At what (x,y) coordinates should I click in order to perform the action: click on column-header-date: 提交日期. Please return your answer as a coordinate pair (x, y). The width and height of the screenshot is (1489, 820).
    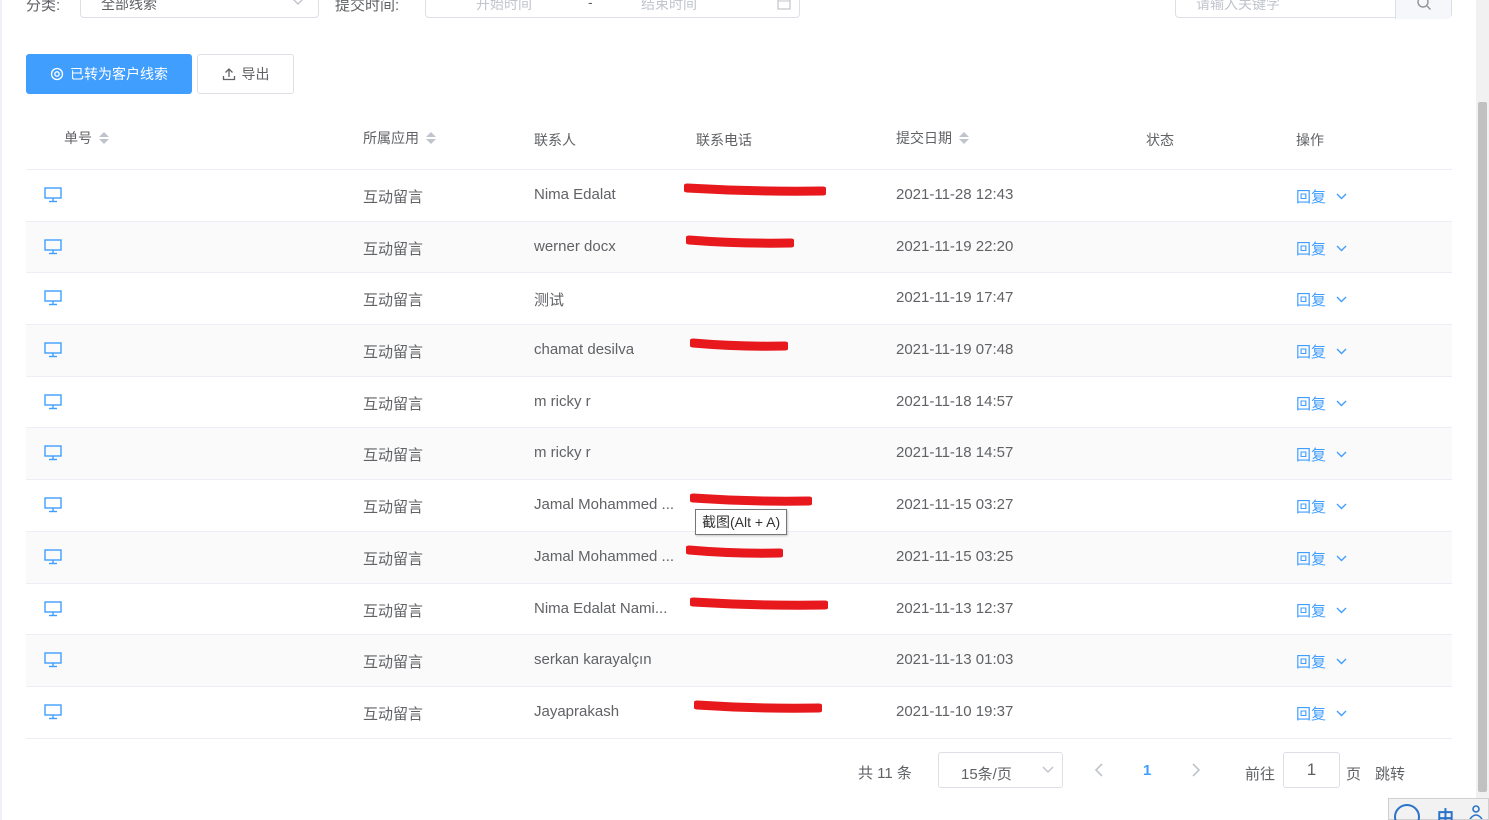
    Looking at the image, I should click on (932, 138).